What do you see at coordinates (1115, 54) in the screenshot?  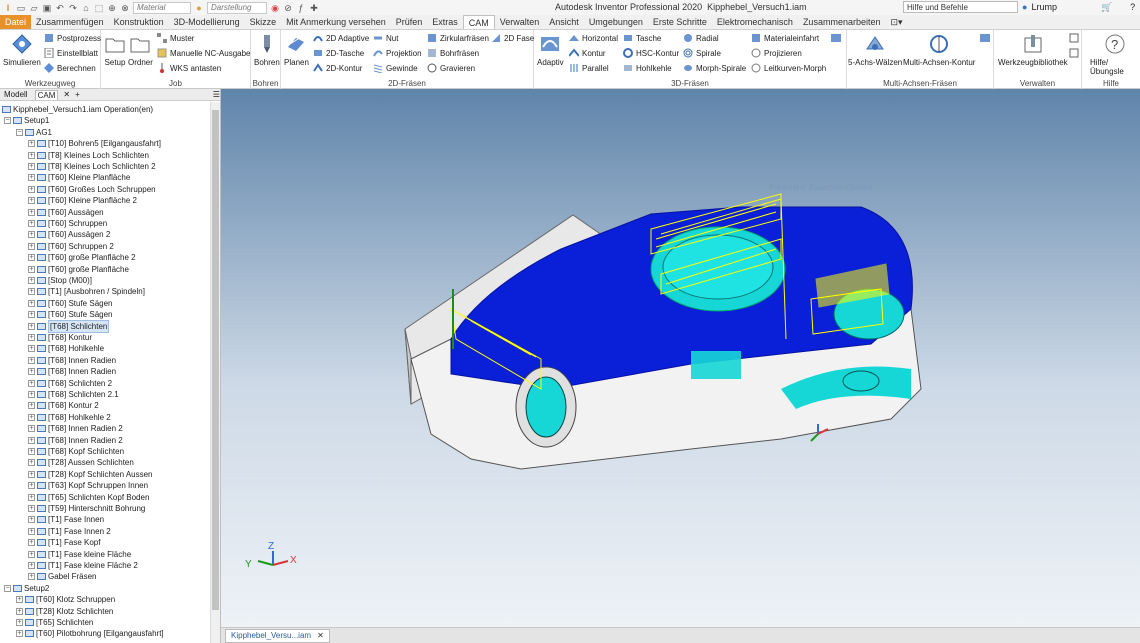 I see `help-tutorial-button: ? Hilfe/Übungsle` at bounding box center [1115, 54].